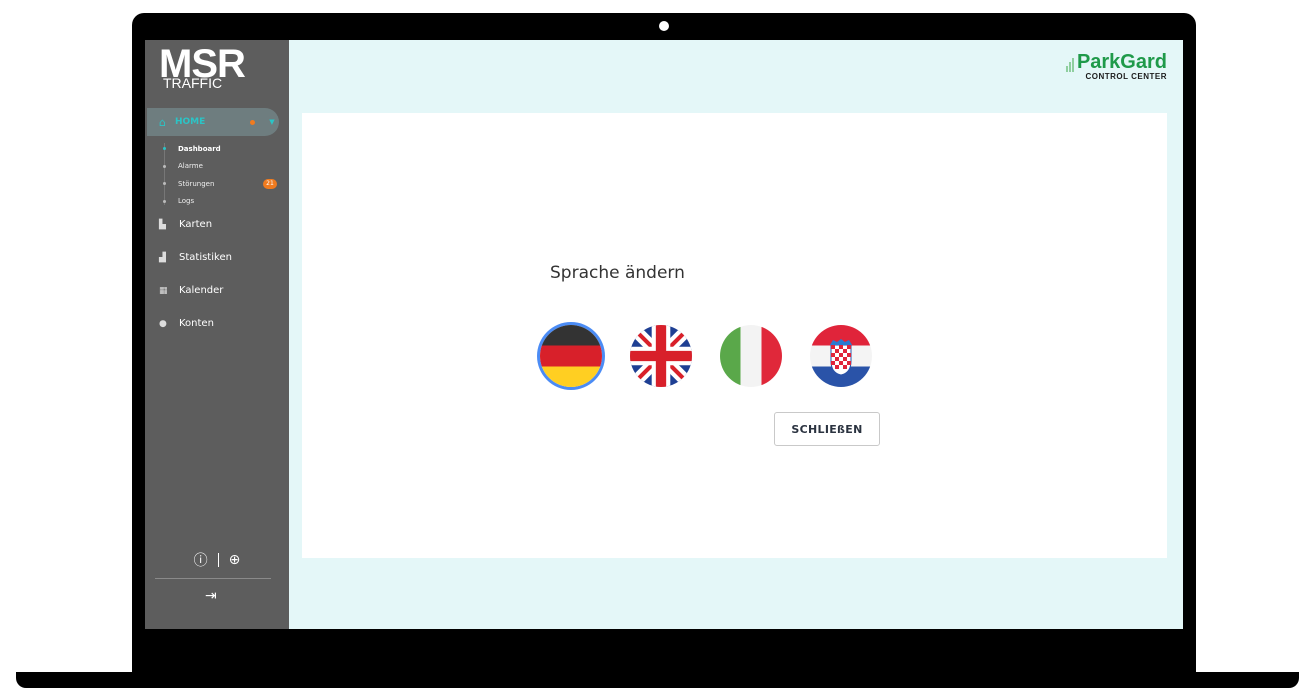 This screenshot has width=1299, height=688. What do you see at coordinates (163, 290) in the screenshot?
I see `calendar-icon: ▦` at bounding box center [163, 290].